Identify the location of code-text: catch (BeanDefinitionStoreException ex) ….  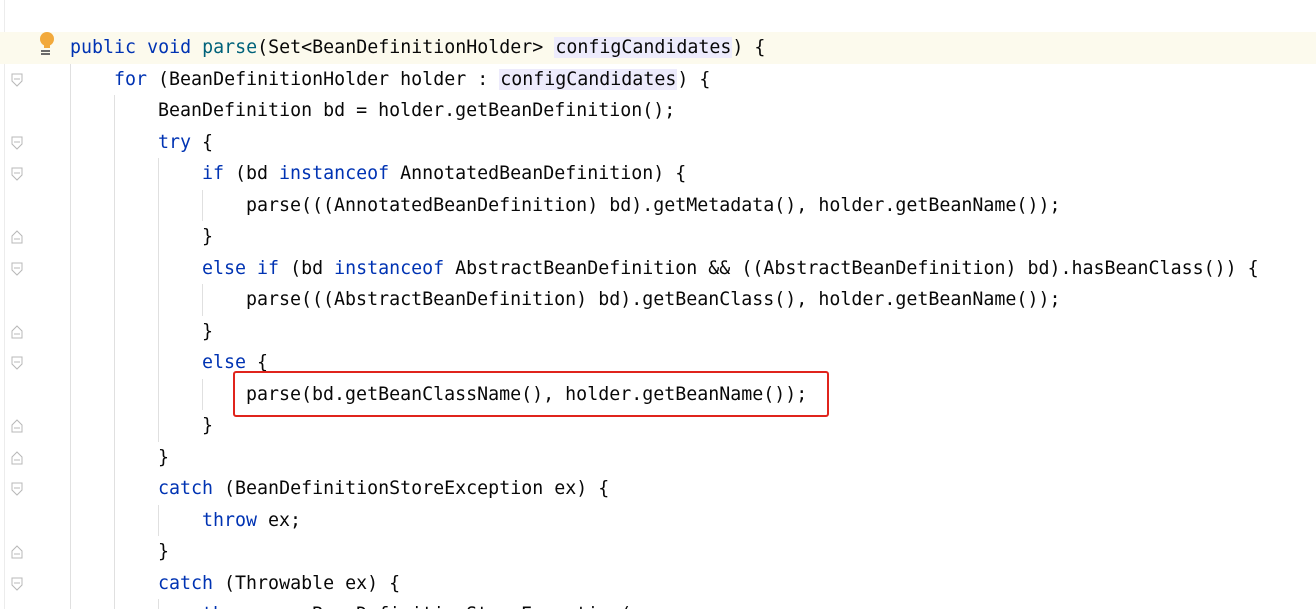
(383, 489).